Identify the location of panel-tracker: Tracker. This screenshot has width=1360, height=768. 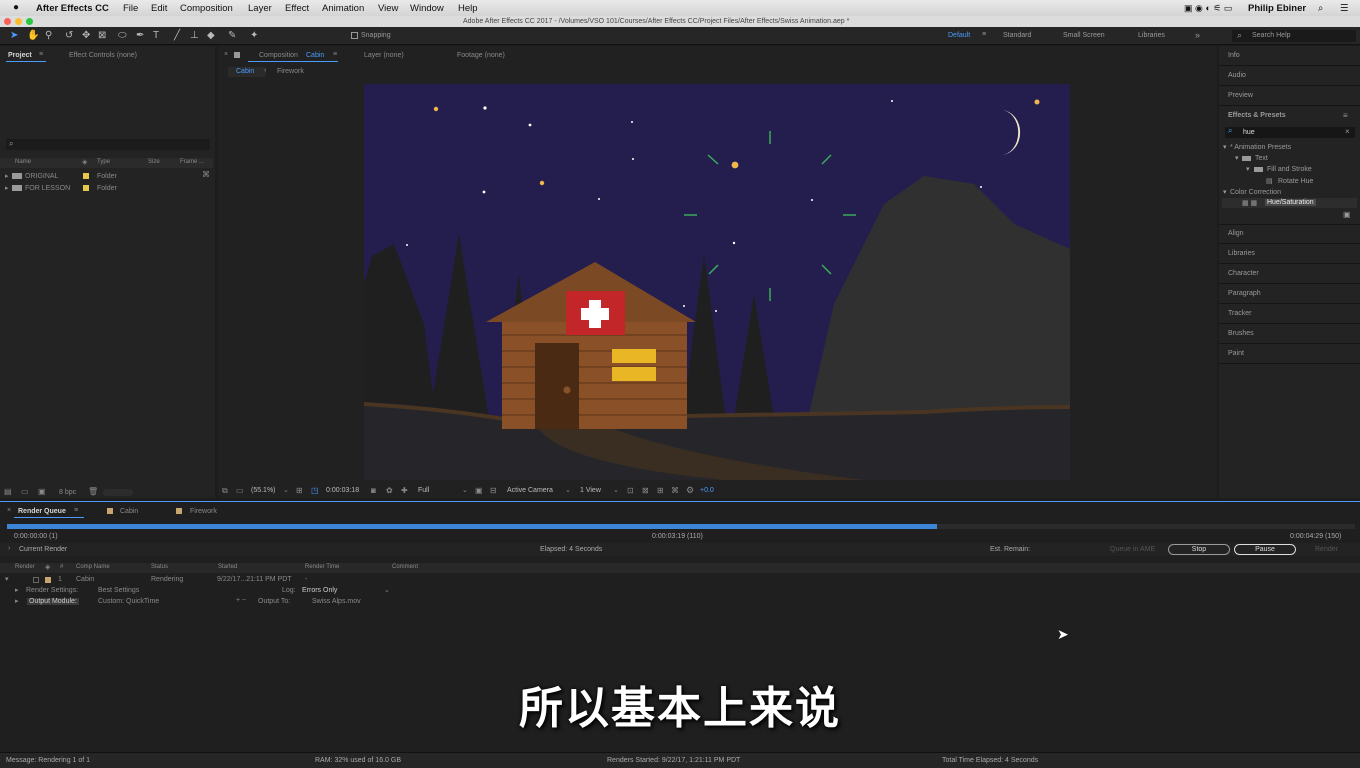
(1239, 313).